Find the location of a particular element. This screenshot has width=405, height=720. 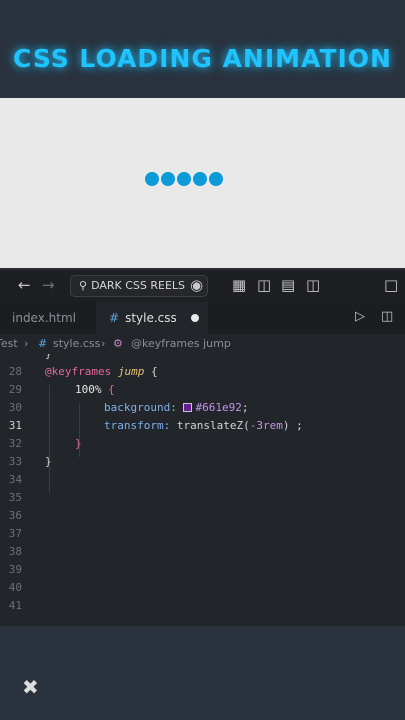

editor-tabs: index.html # style.css ▷ ◫ is located at coordinates (202, 318).